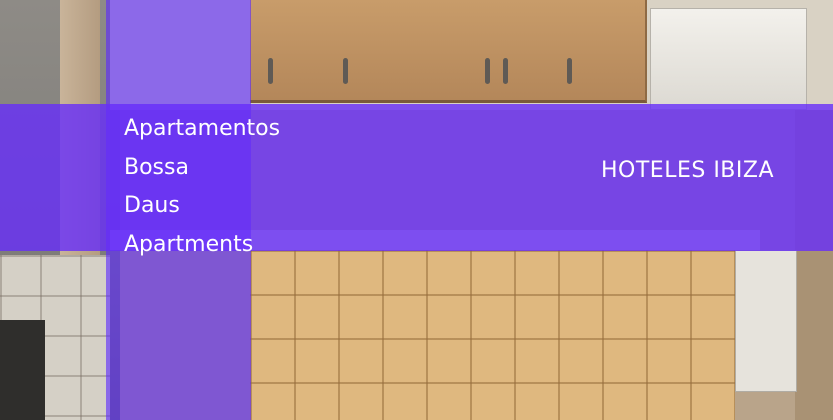 The image size is (833, 420). I want to click on hotel-name-line: Apartamentos, so click(202, 128).